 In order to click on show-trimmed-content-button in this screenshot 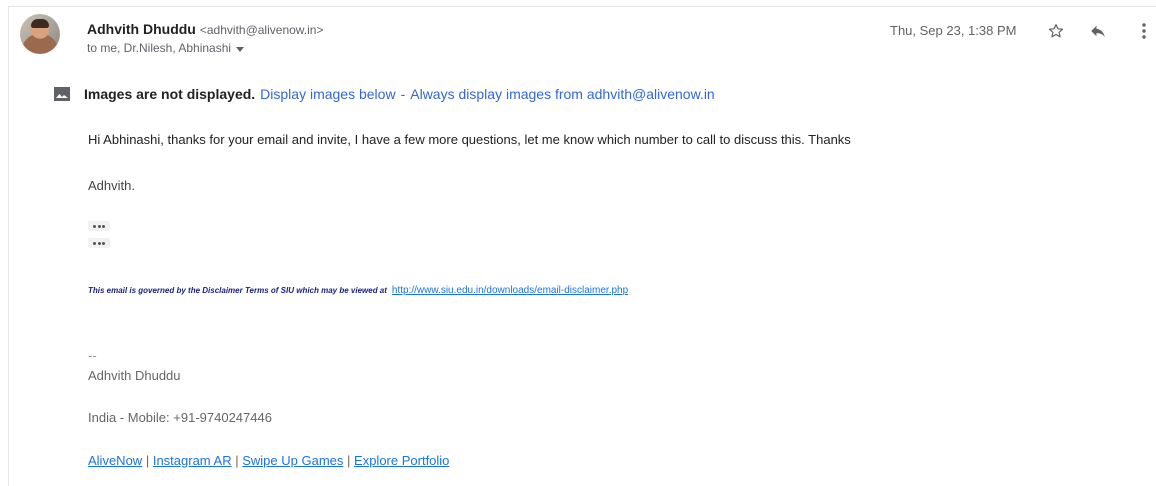, I will do `click(99, 226)`.